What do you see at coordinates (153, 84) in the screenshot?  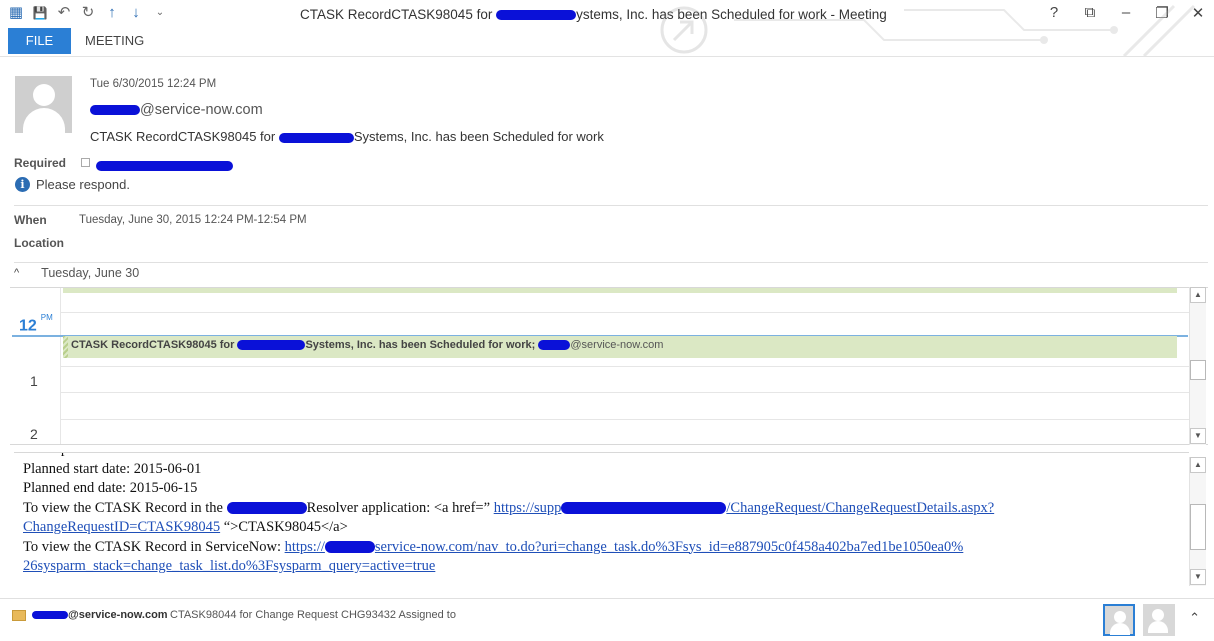 I see `sent-date: Tue 6/30/2015 12:24 PM` at bounding box center [153, 84].